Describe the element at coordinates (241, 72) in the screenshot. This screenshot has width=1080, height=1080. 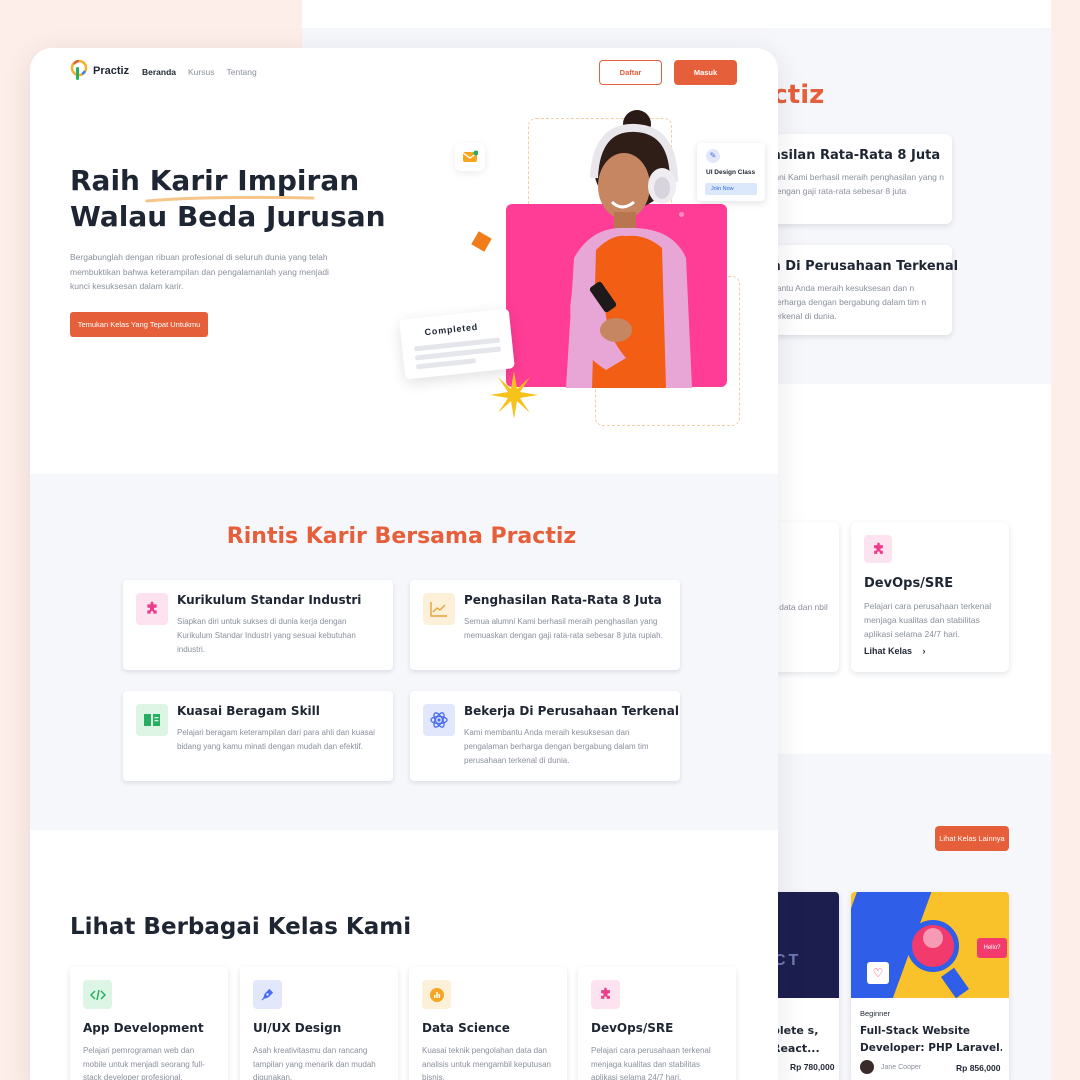
I see `nav-link-tentang: Tentang` at that location.